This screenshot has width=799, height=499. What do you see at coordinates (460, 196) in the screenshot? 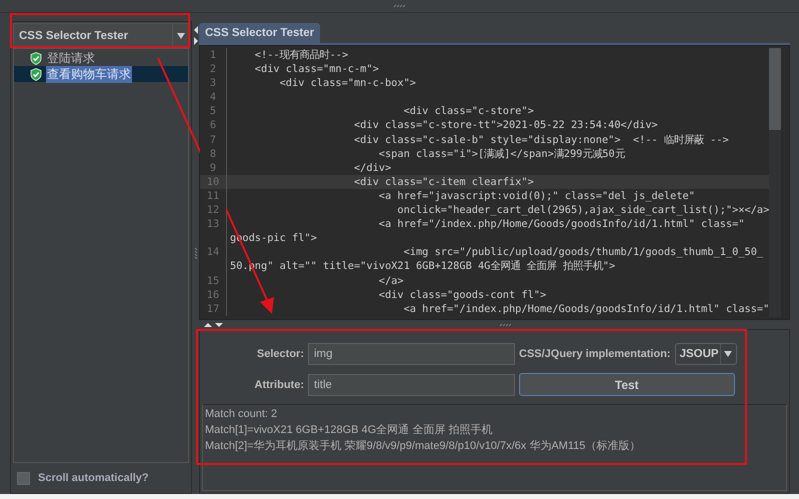
I see `code-line: <a href="javascript:void(0);" class="del js_delete"` at bounding box center [460, 196].